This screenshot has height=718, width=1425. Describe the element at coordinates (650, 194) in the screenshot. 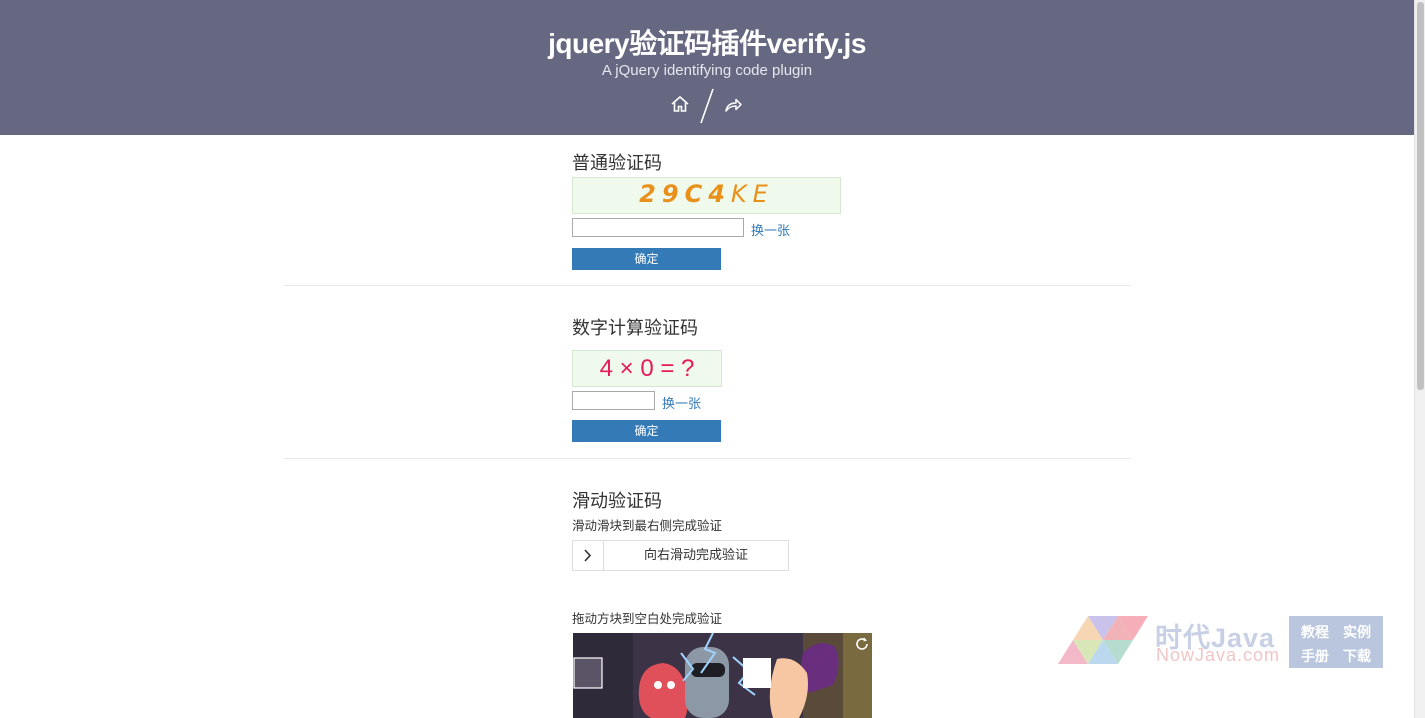

I see `captcha-char: 2` at that location.